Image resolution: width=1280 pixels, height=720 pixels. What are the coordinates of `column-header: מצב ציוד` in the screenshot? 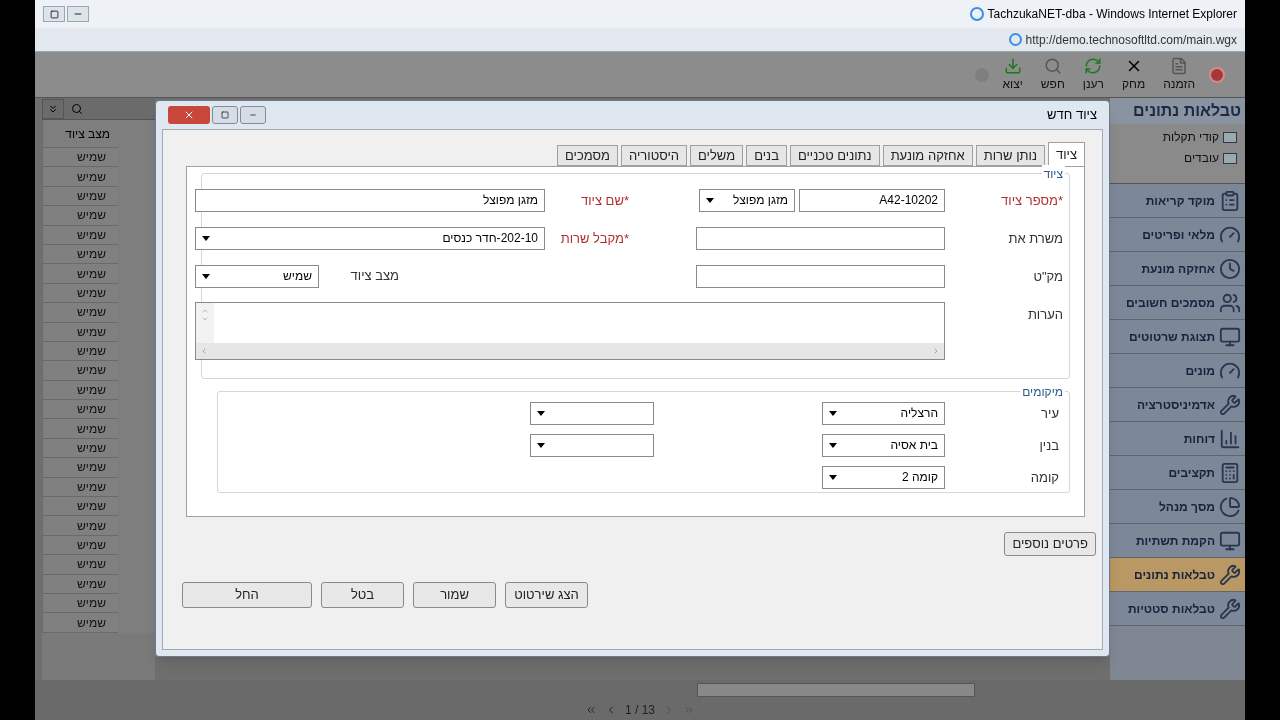 It's located at (80, 134).